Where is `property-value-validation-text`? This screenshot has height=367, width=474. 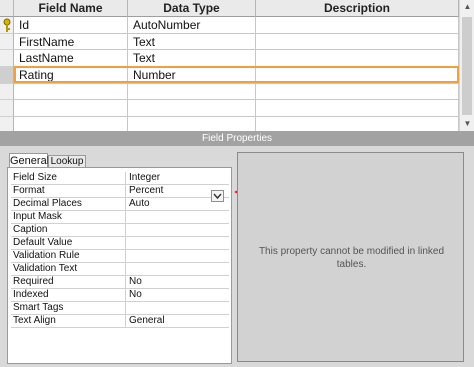 property-value-validation-text is located at coordinates (177, 269).